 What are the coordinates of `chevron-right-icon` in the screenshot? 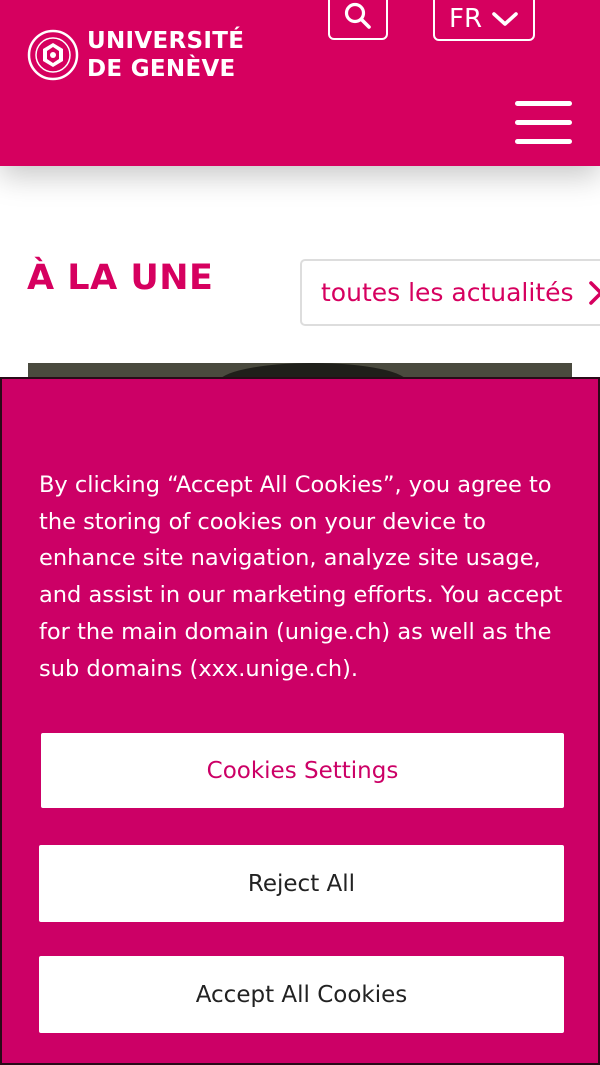 It's located at (594, 292).